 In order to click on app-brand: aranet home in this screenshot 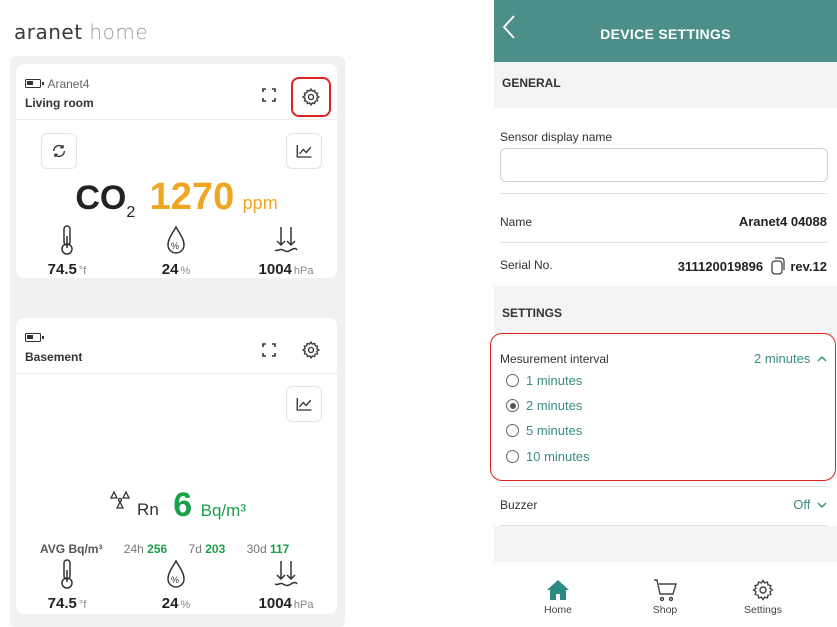, I will do `click(81, 32)`.